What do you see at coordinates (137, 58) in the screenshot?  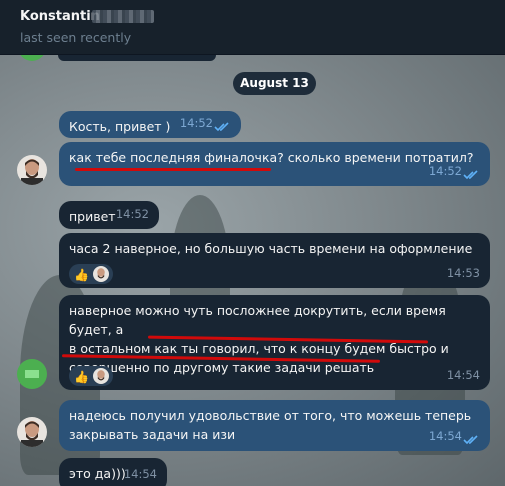 I see `previous-message-bubble` at bounding box center [137, 58].